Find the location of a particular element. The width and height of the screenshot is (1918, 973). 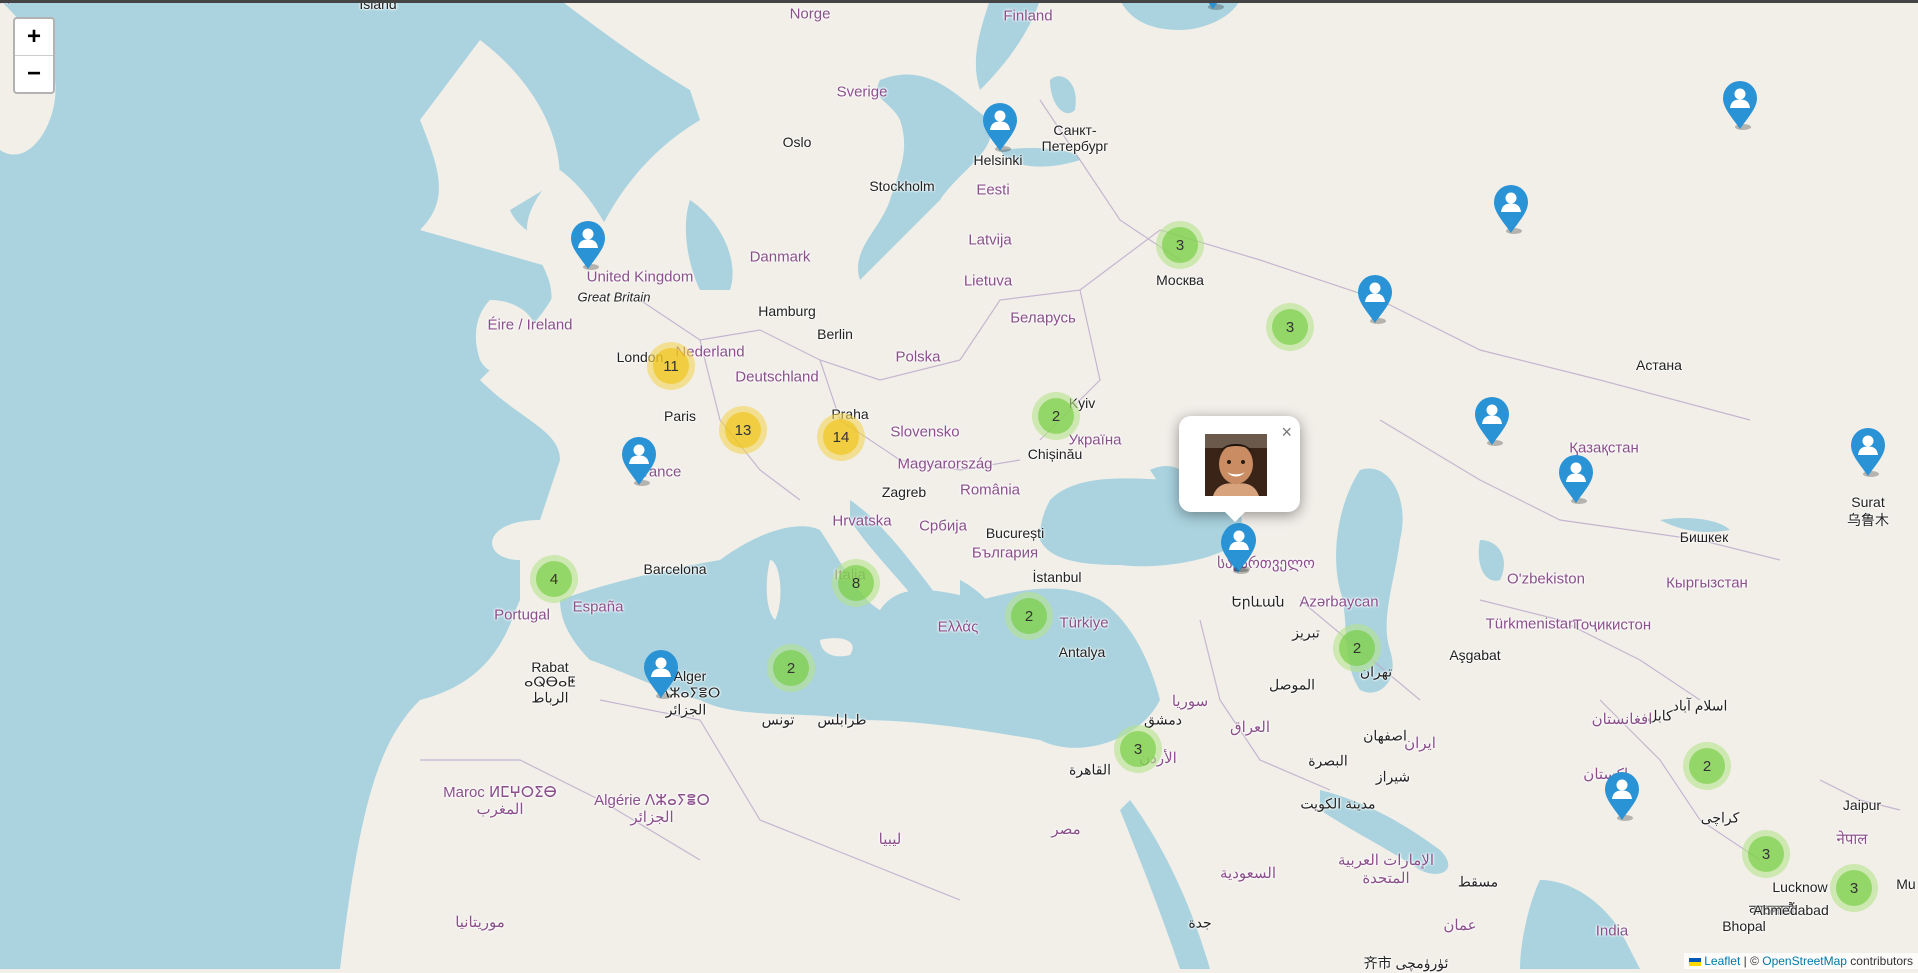

map-label: İstanbul is located at coordinates (1057, 577).